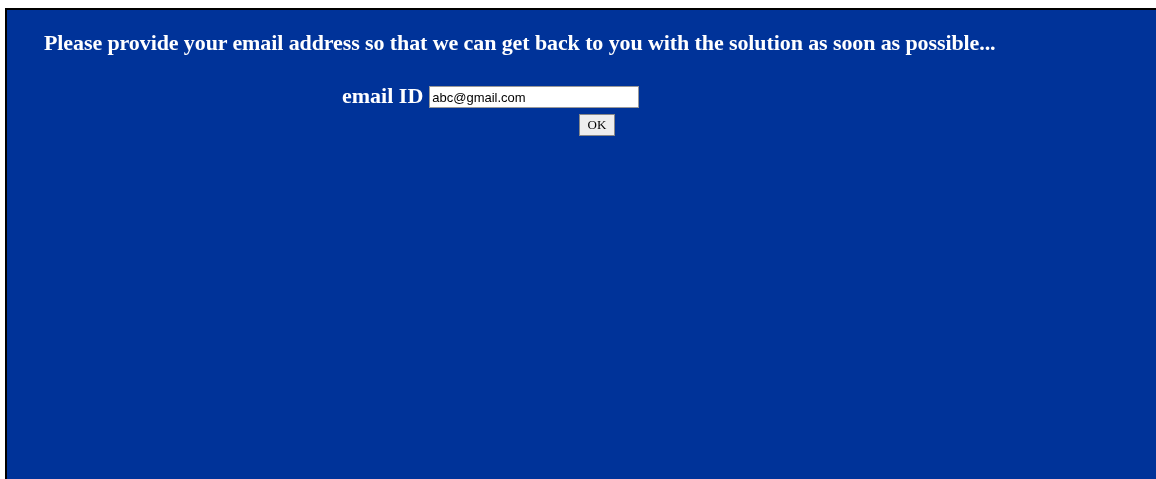 Image resolution: width=1156 pixels, height=479 pixels. Describe the element at coordinates (383, 96) in the screenshot. I see `email-label: email ID` at that location.